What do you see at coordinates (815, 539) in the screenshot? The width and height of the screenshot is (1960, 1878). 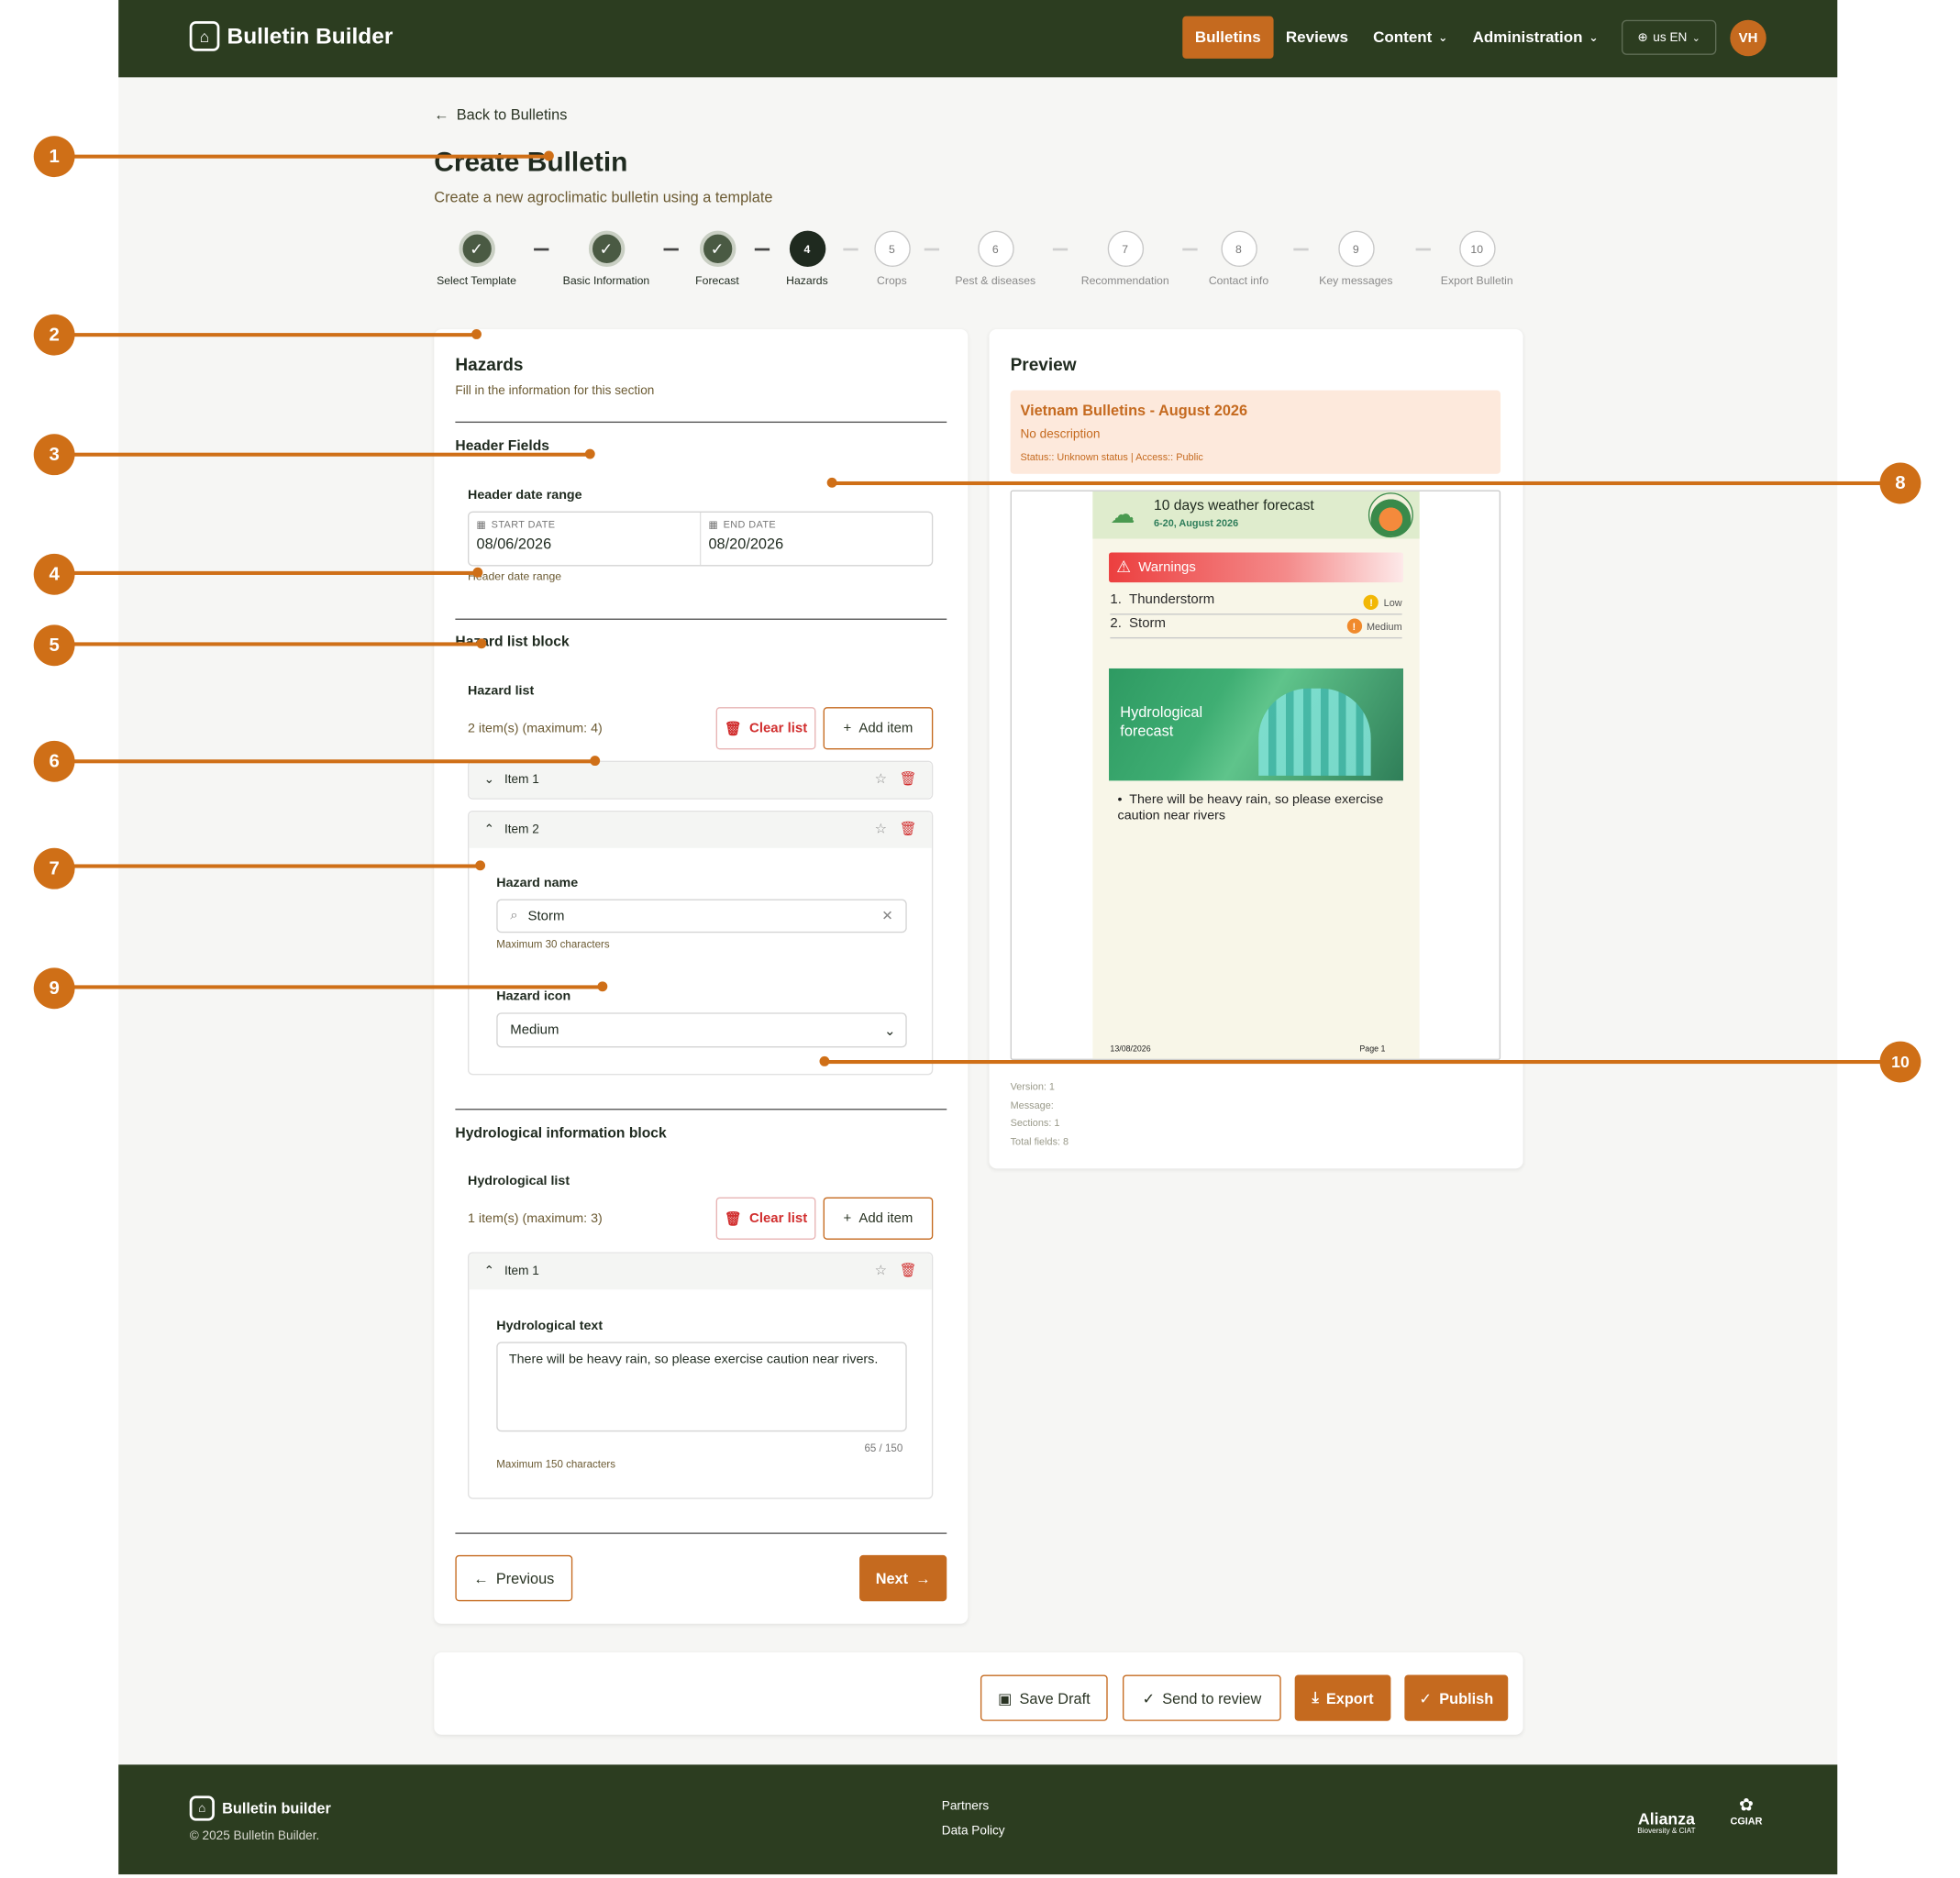 I see `end-date-field: ▦ END DATE 08/20/2026` at bounding box center [815, 539].